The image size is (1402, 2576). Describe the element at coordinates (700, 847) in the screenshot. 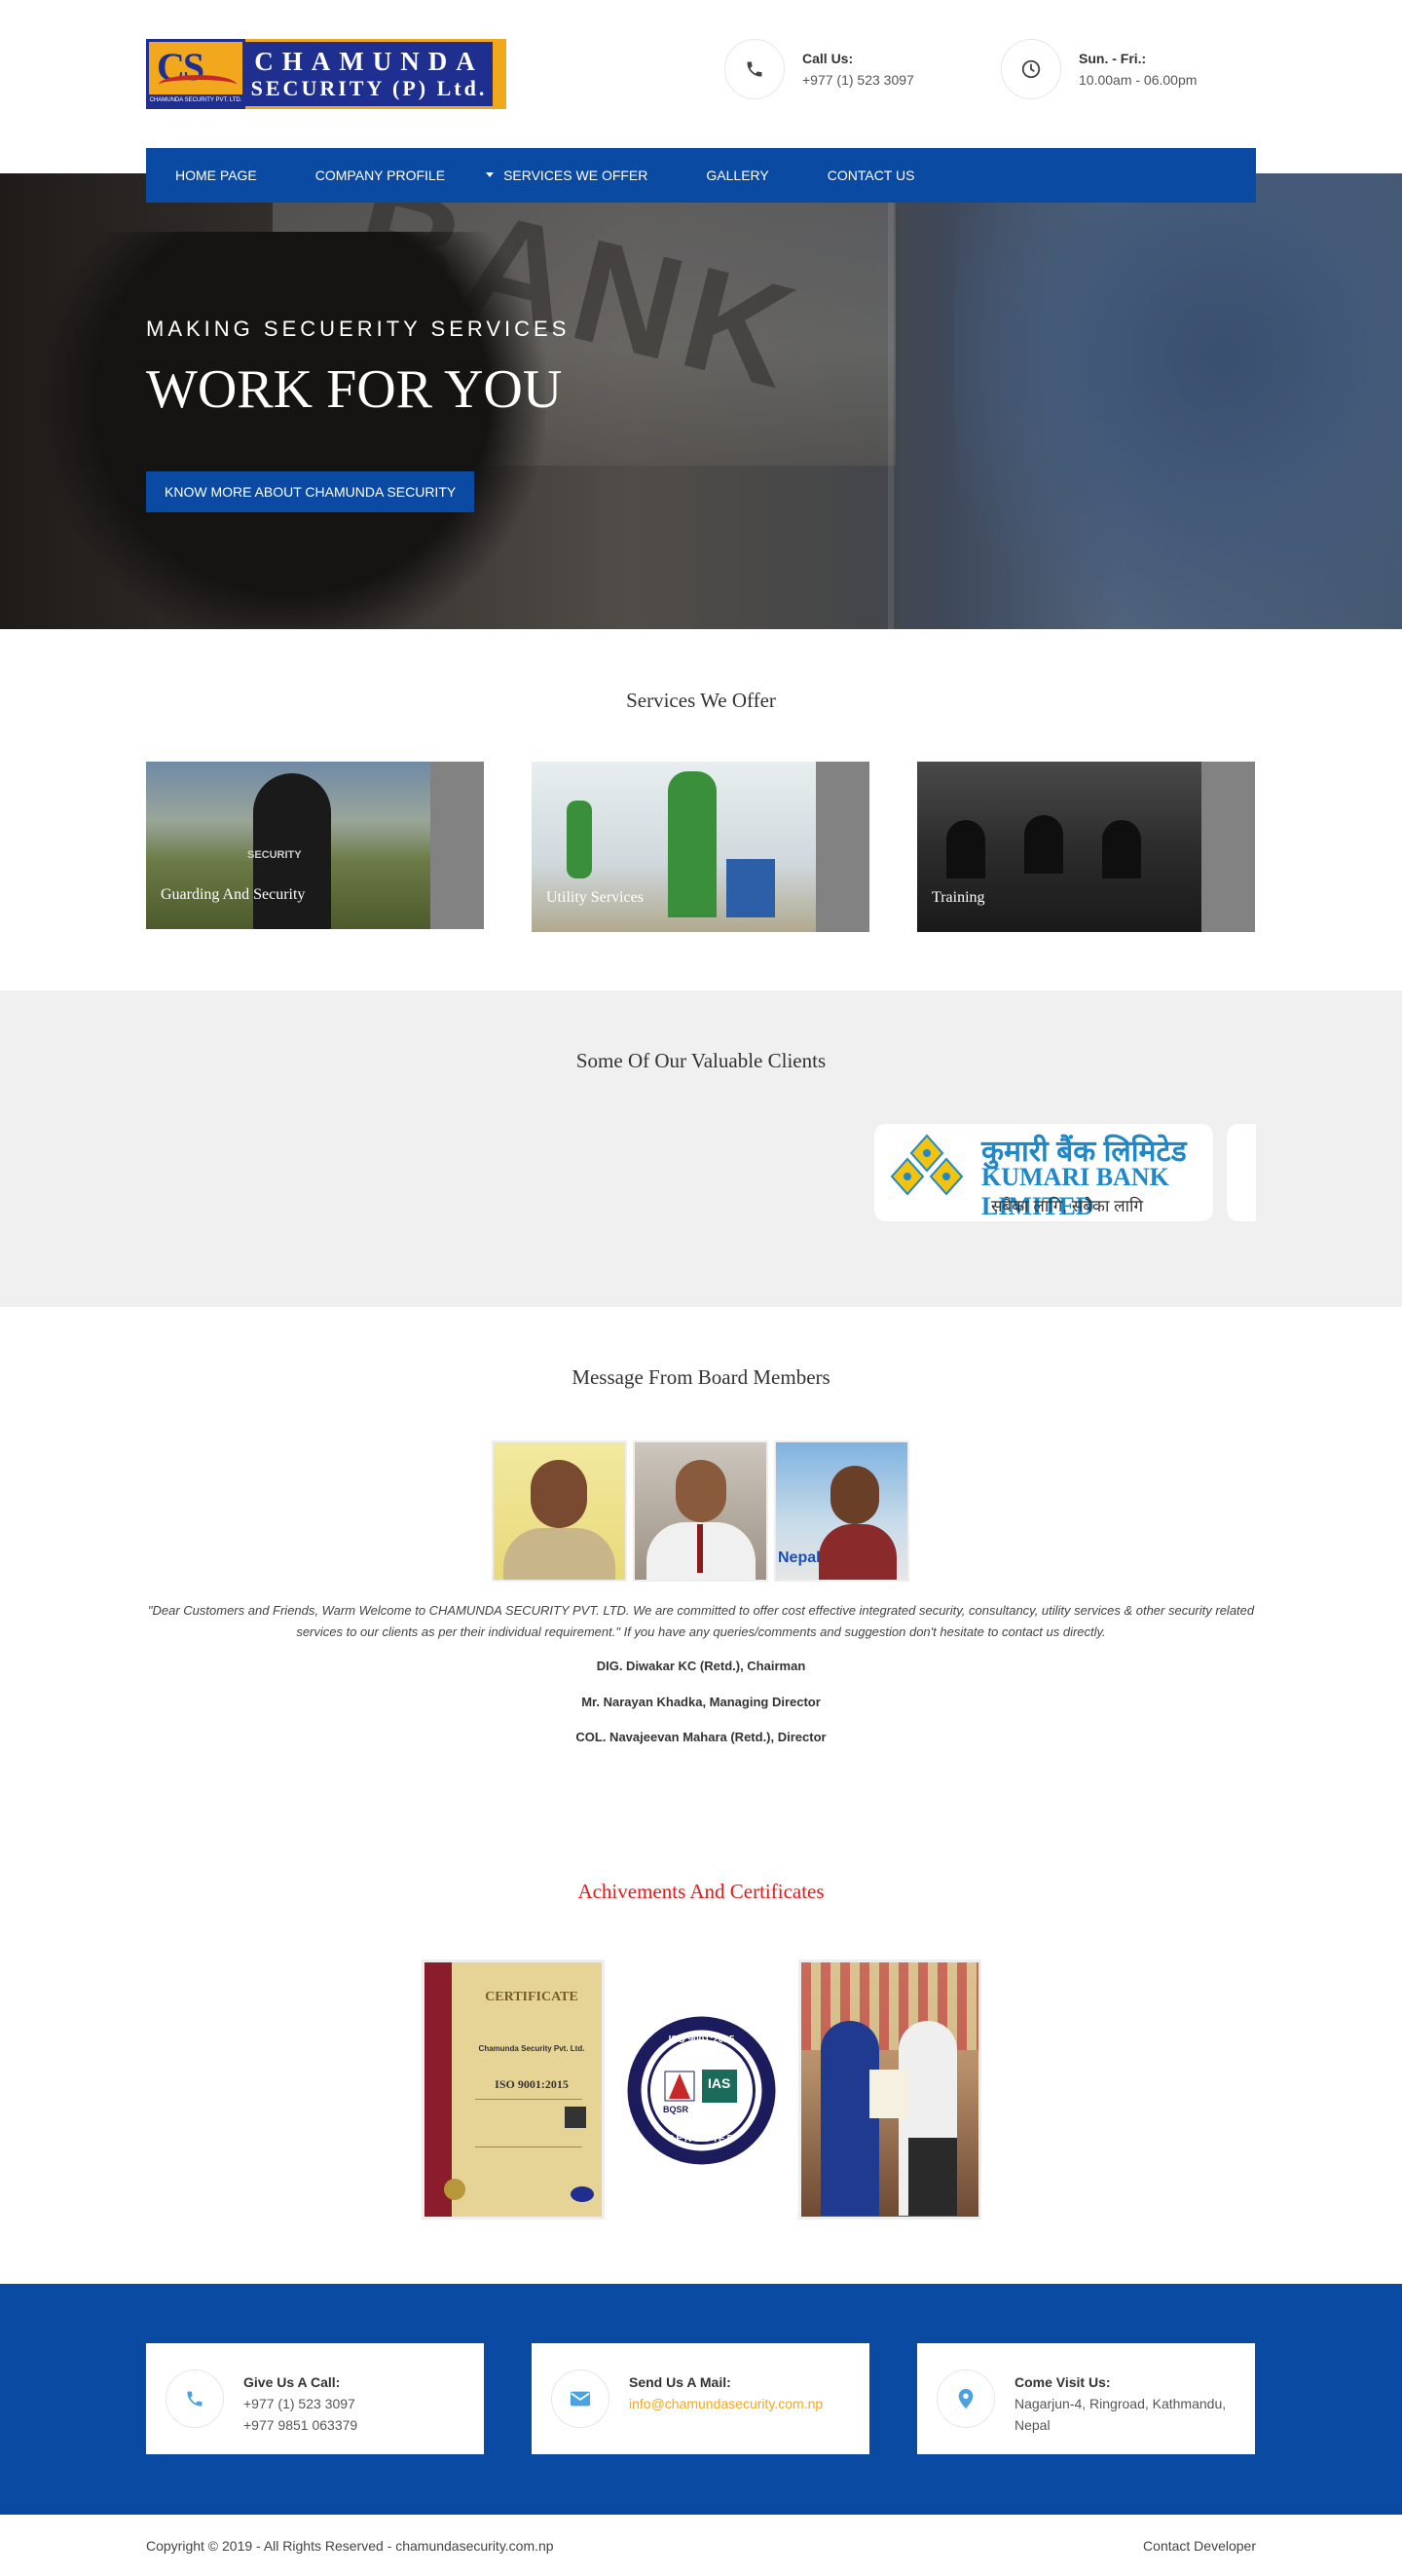

I see `service-card-utility: Utility Services` at that location.